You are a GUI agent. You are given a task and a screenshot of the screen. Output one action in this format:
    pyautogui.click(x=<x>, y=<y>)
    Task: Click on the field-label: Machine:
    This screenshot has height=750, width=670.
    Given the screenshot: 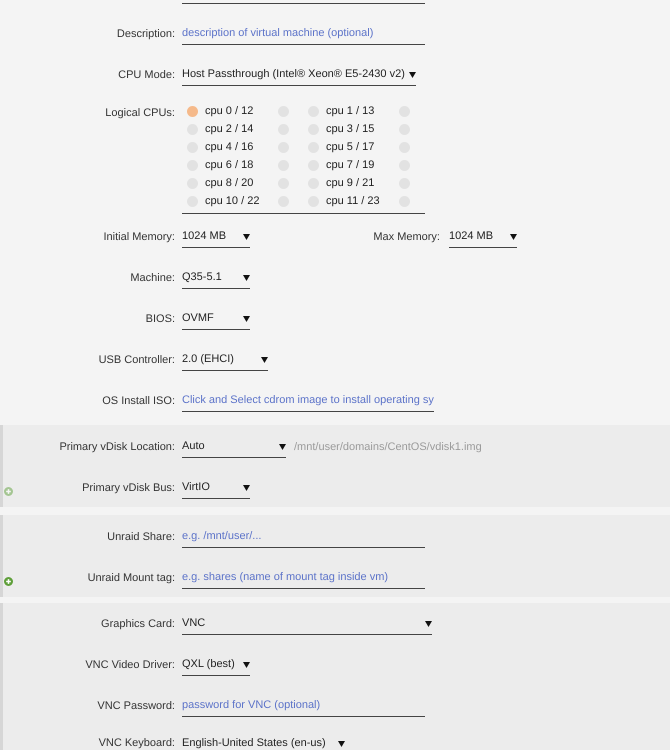 What is the action you would take?
    pyautogui.click(x=152, y=278)
    